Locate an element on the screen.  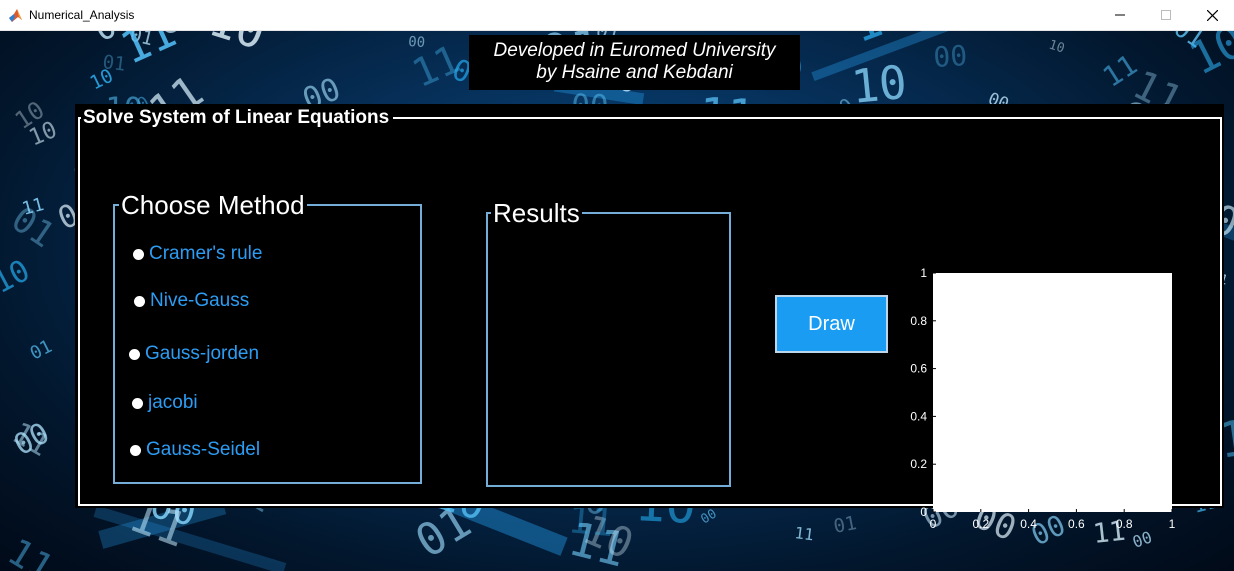
maximize-button is located at coordinates (1166, 15).